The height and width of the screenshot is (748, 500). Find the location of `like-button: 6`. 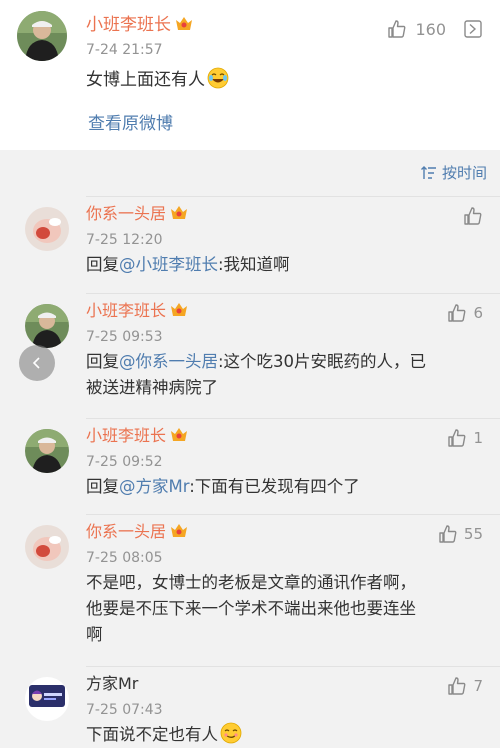

like-button: 6 is located at coordinates (465, 313).